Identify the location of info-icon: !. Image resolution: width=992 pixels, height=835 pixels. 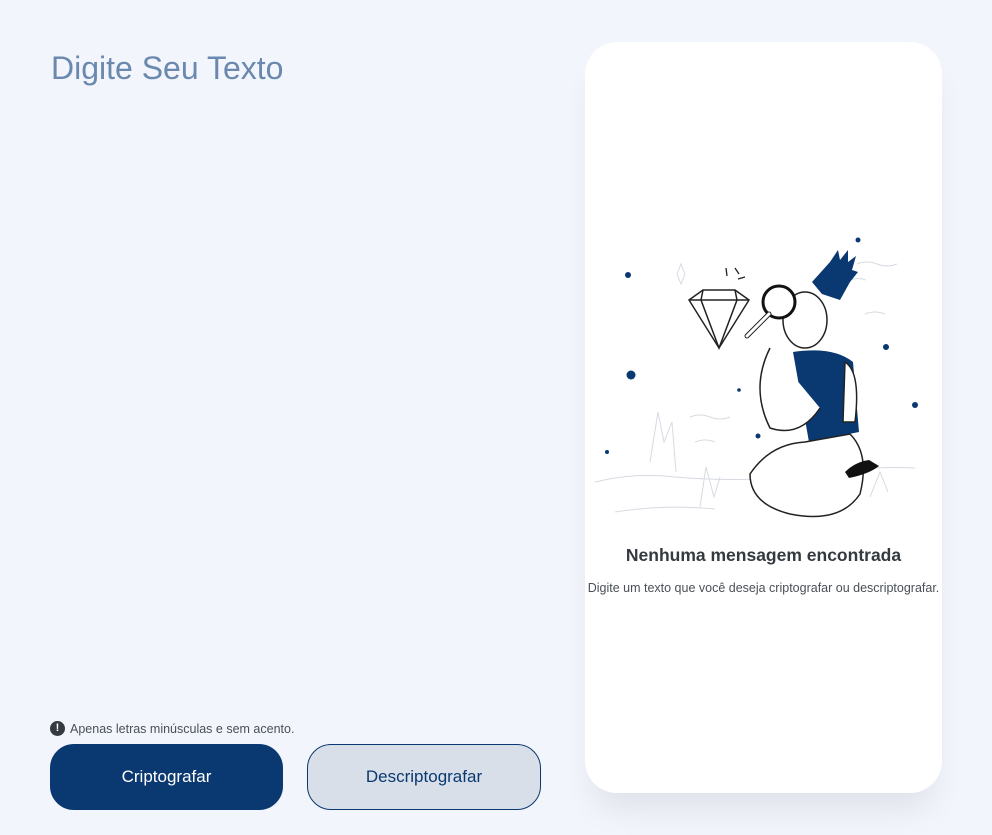
(57, 728).